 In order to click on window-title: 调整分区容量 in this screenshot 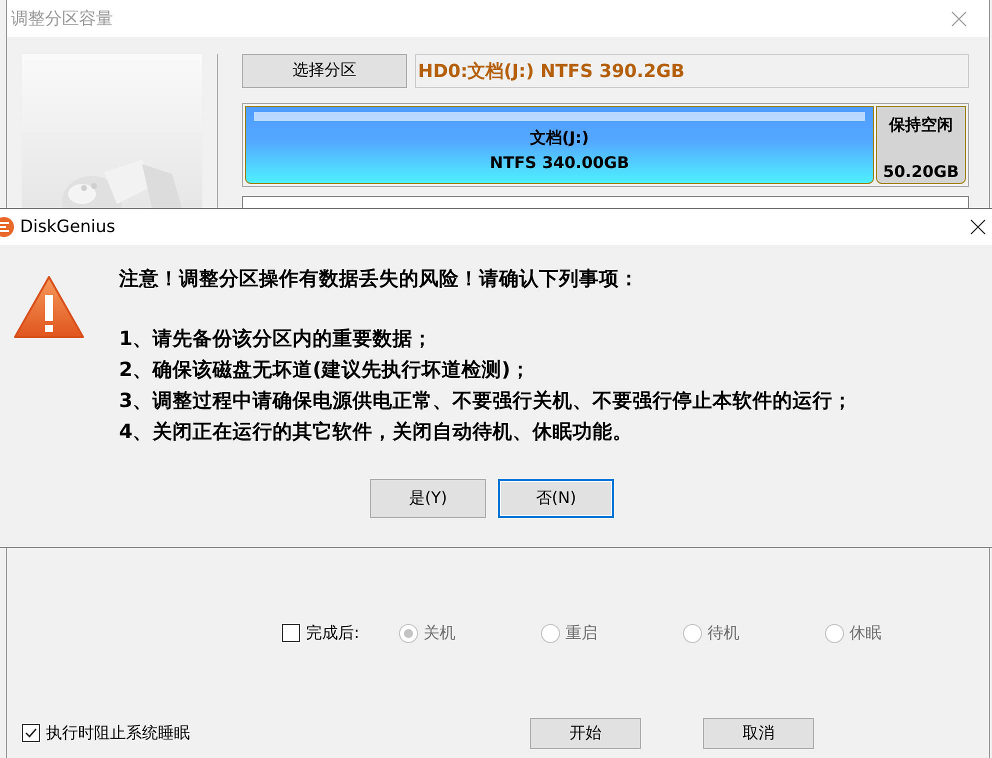, I will do `click(62, 19)`.